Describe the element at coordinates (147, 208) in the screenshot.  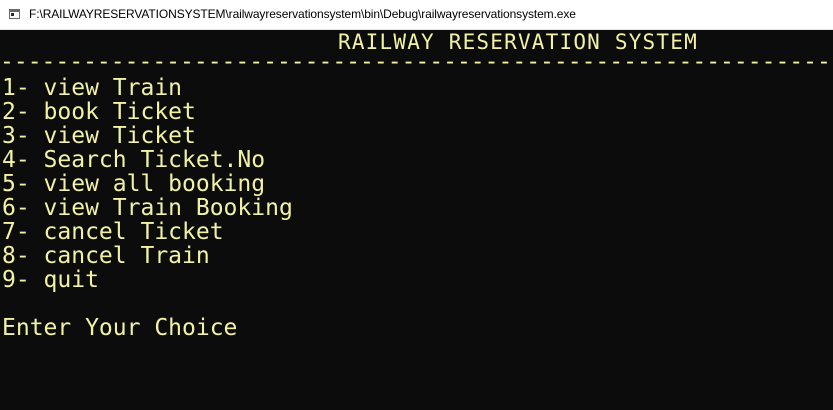
I see `menu-item-view-train-booking: 6- view Train Booking` at that location.